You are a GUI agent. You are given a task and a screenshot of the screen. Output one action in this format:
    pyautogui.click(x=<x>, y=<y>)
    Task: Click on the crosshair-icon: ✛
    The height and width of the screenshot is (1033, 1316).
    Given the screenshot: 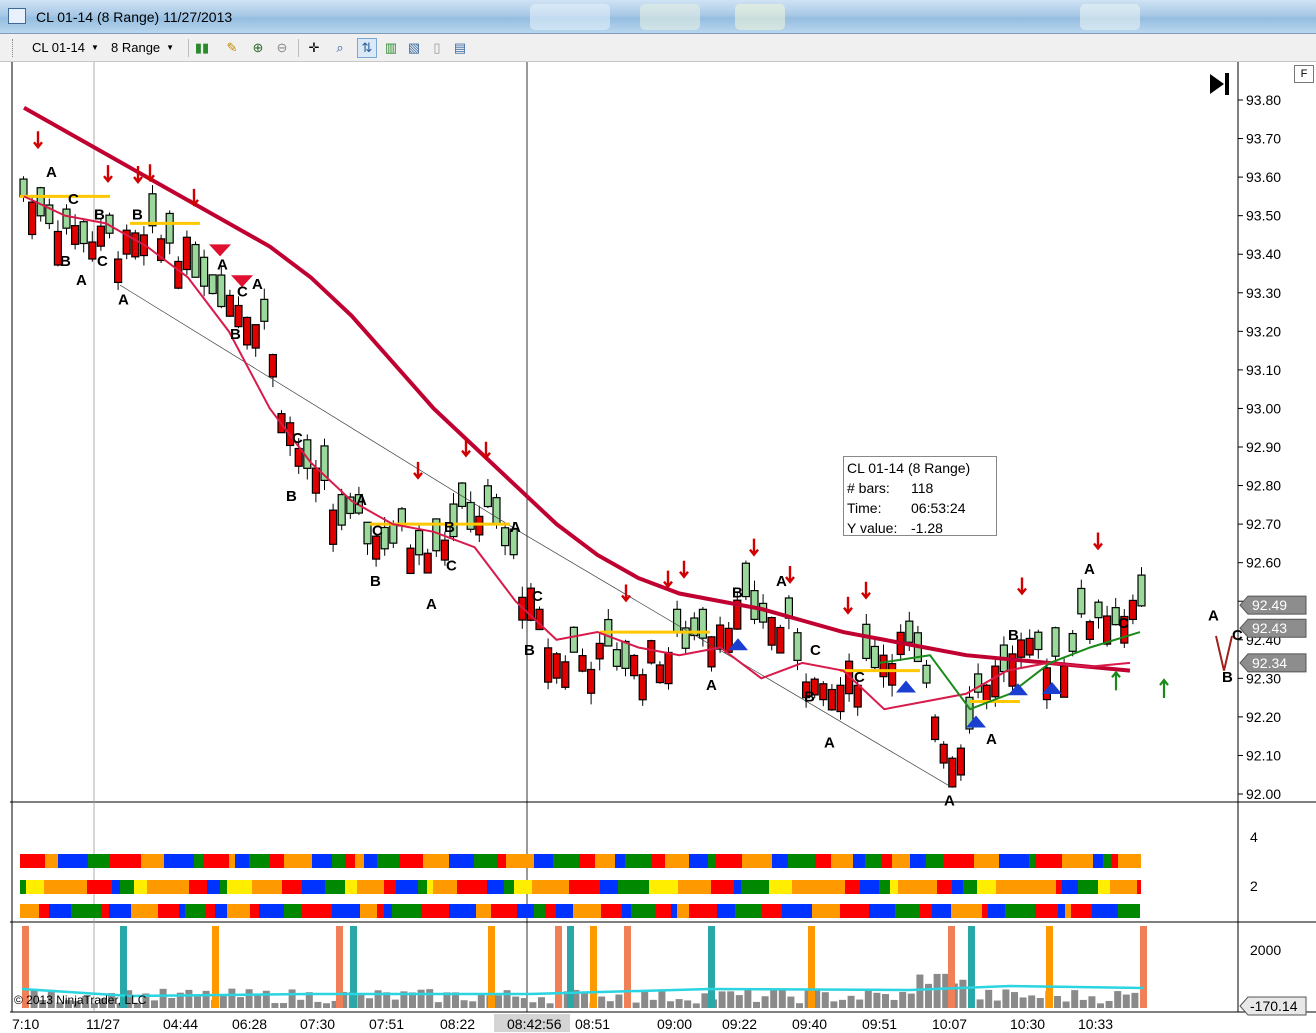 What is the action you would take?
    pyautogui.click(x=314, y=48)
    